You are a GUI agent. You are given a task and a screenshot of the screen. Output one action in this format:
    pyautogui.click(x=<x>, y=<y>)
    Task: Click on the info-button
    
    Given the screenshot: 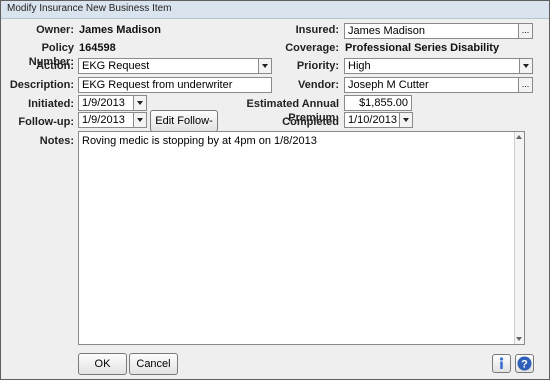 What is the action you would take?
    pyautogui.click(x=501, y=363)
    